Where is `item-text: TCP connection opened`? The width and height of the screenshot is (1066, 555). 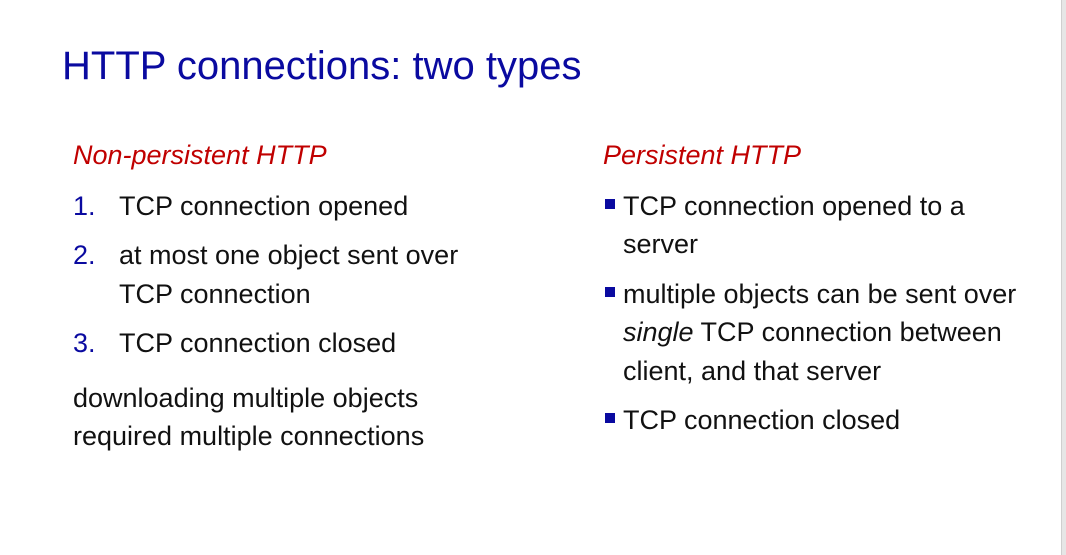
item-text: TCP connection opened is located at coordinates (264, 205).